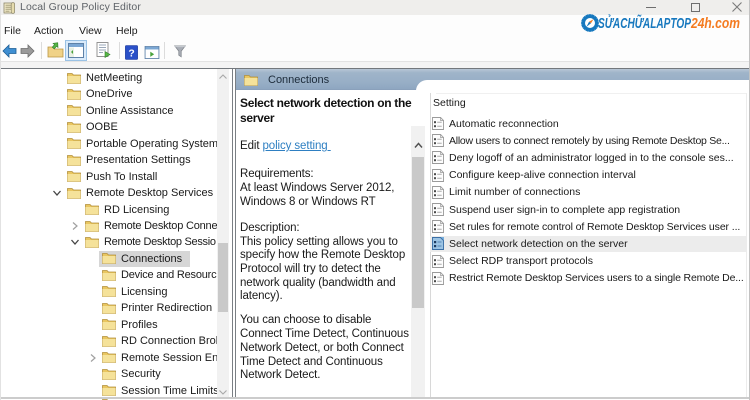 The height and width of the screenshot is (400, 750). What do you see at coordinates (715, 23) in the screenshot?
I see `svg-text: 24h.com` at bounding box center [715, 23].